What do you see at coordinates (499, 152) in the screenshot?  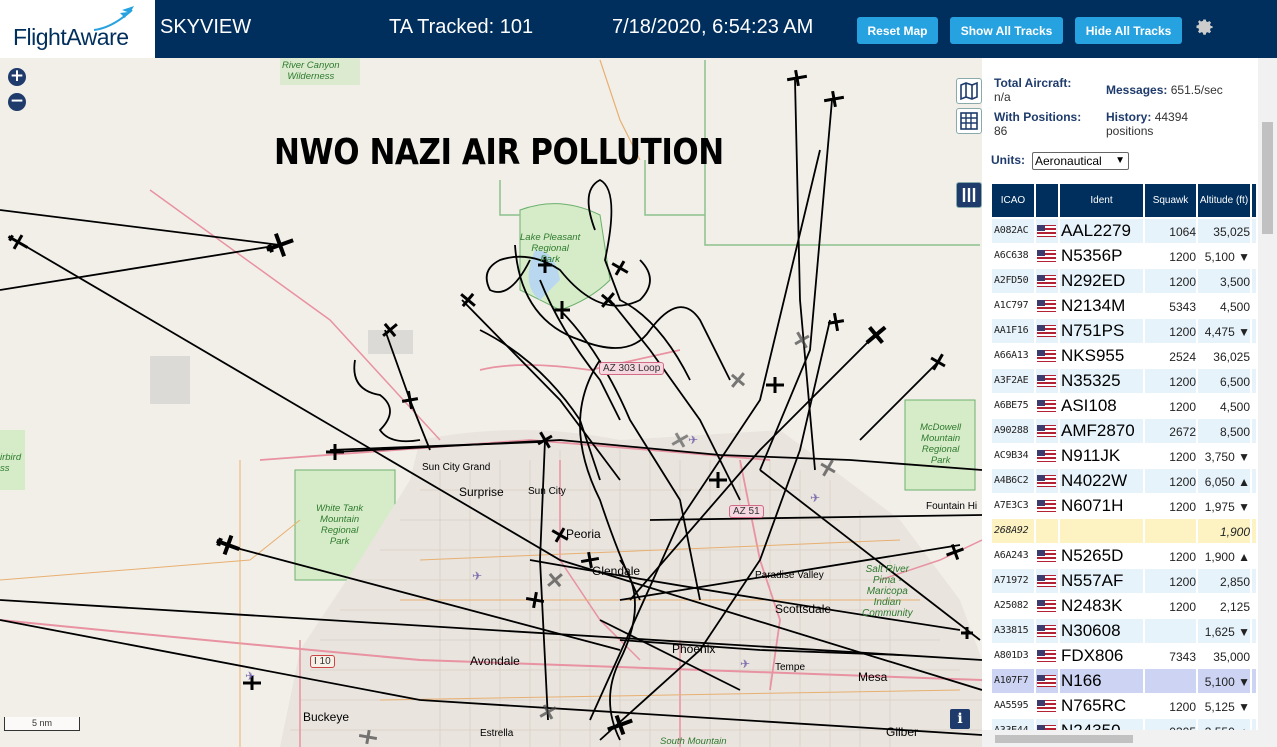 I see `overlay-banner-text: NWO NAZI AIR POLLUTION` at bounding box center [499, 152].